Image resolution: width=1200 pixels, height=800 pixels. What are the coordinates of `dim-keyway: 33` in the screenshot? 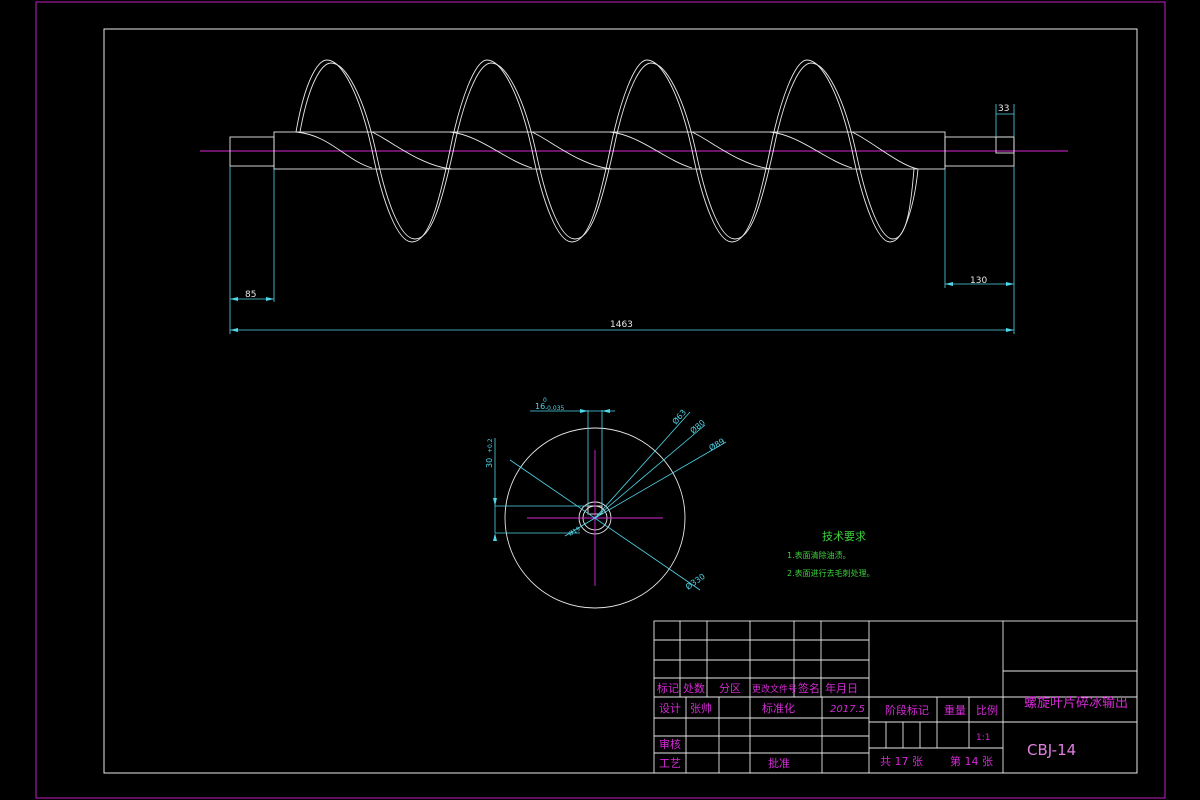 It's located at (1003, 109).